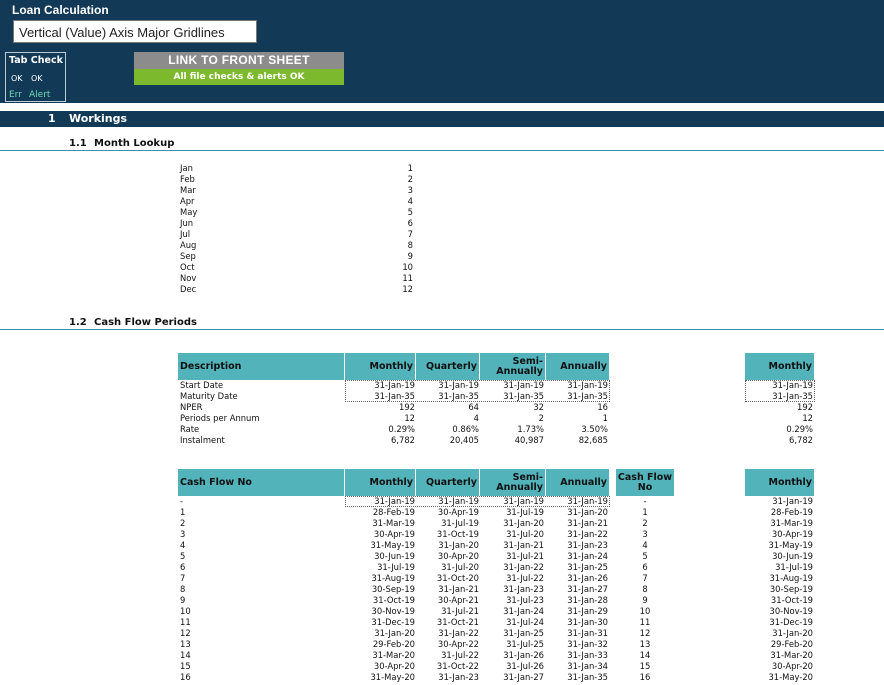 Image resolution: width=884 pixels, height=685 pixels. I want to click on t2-side-monthly: 31-Oct-19, so click(791, 600).